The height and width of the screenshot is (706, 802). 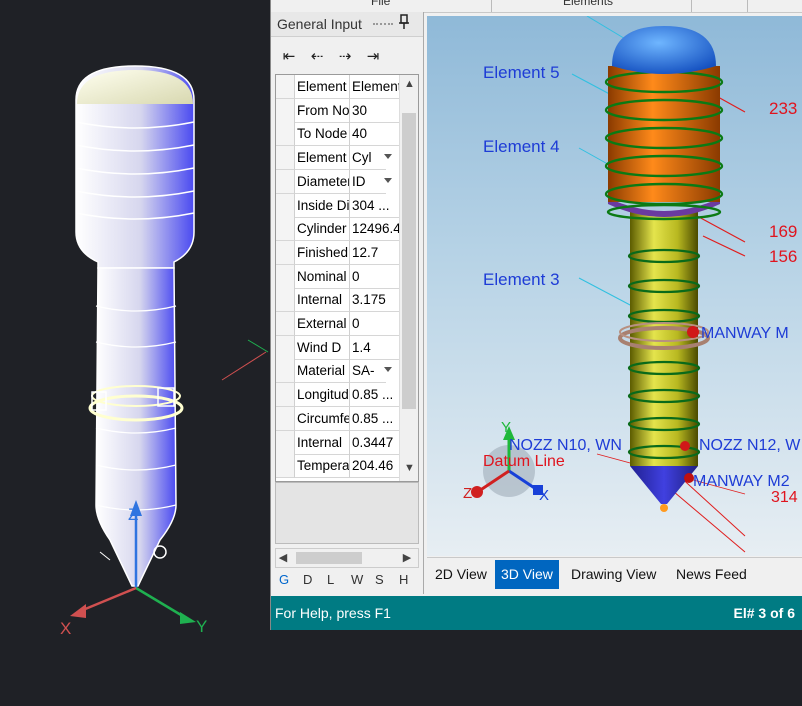 I want to click on status-help-text: For Help, press F1, so click(x=333, y=613).